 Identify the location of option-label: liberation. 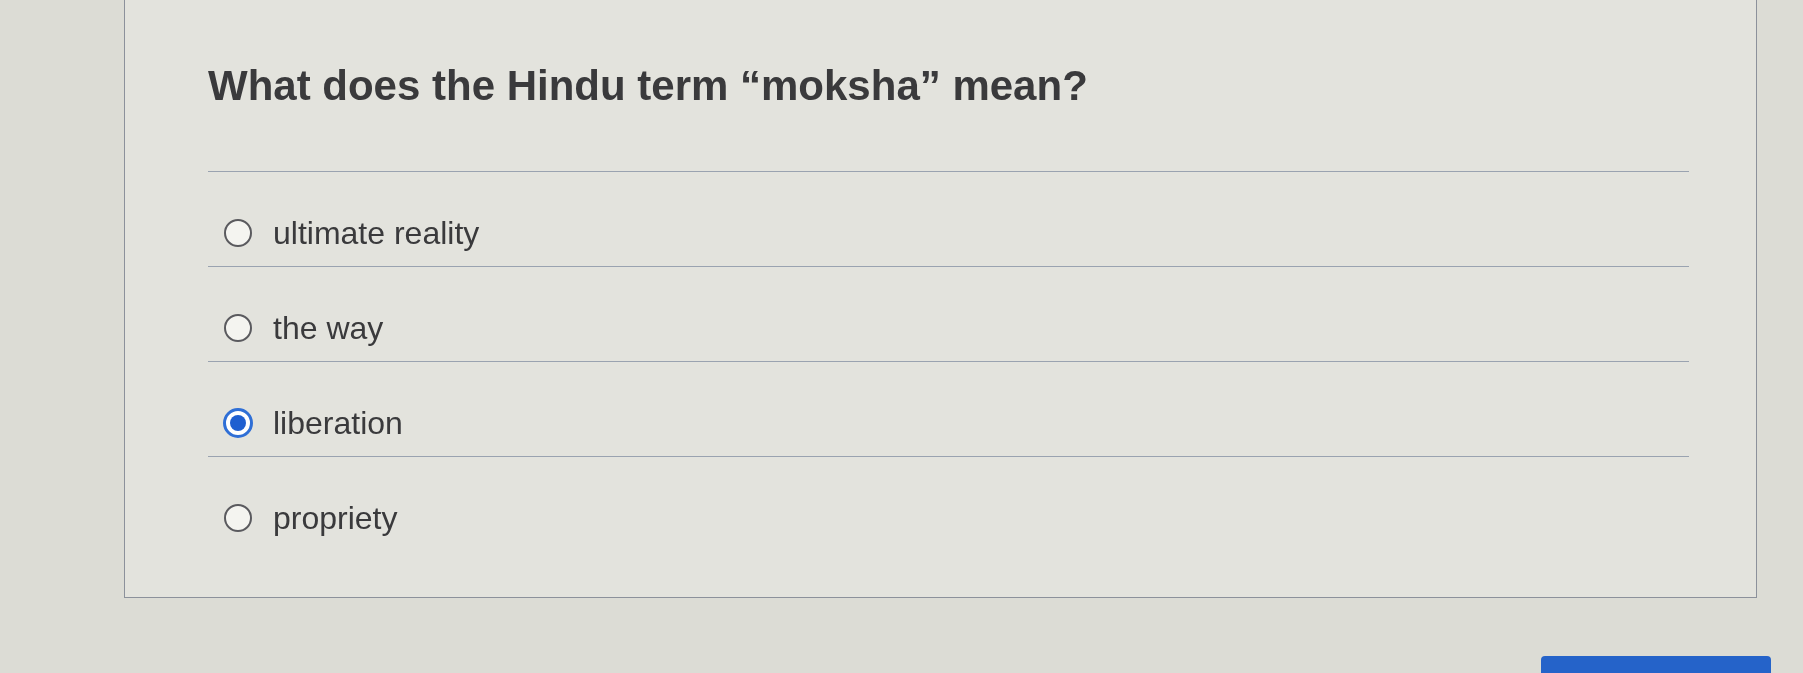
(338, 423).